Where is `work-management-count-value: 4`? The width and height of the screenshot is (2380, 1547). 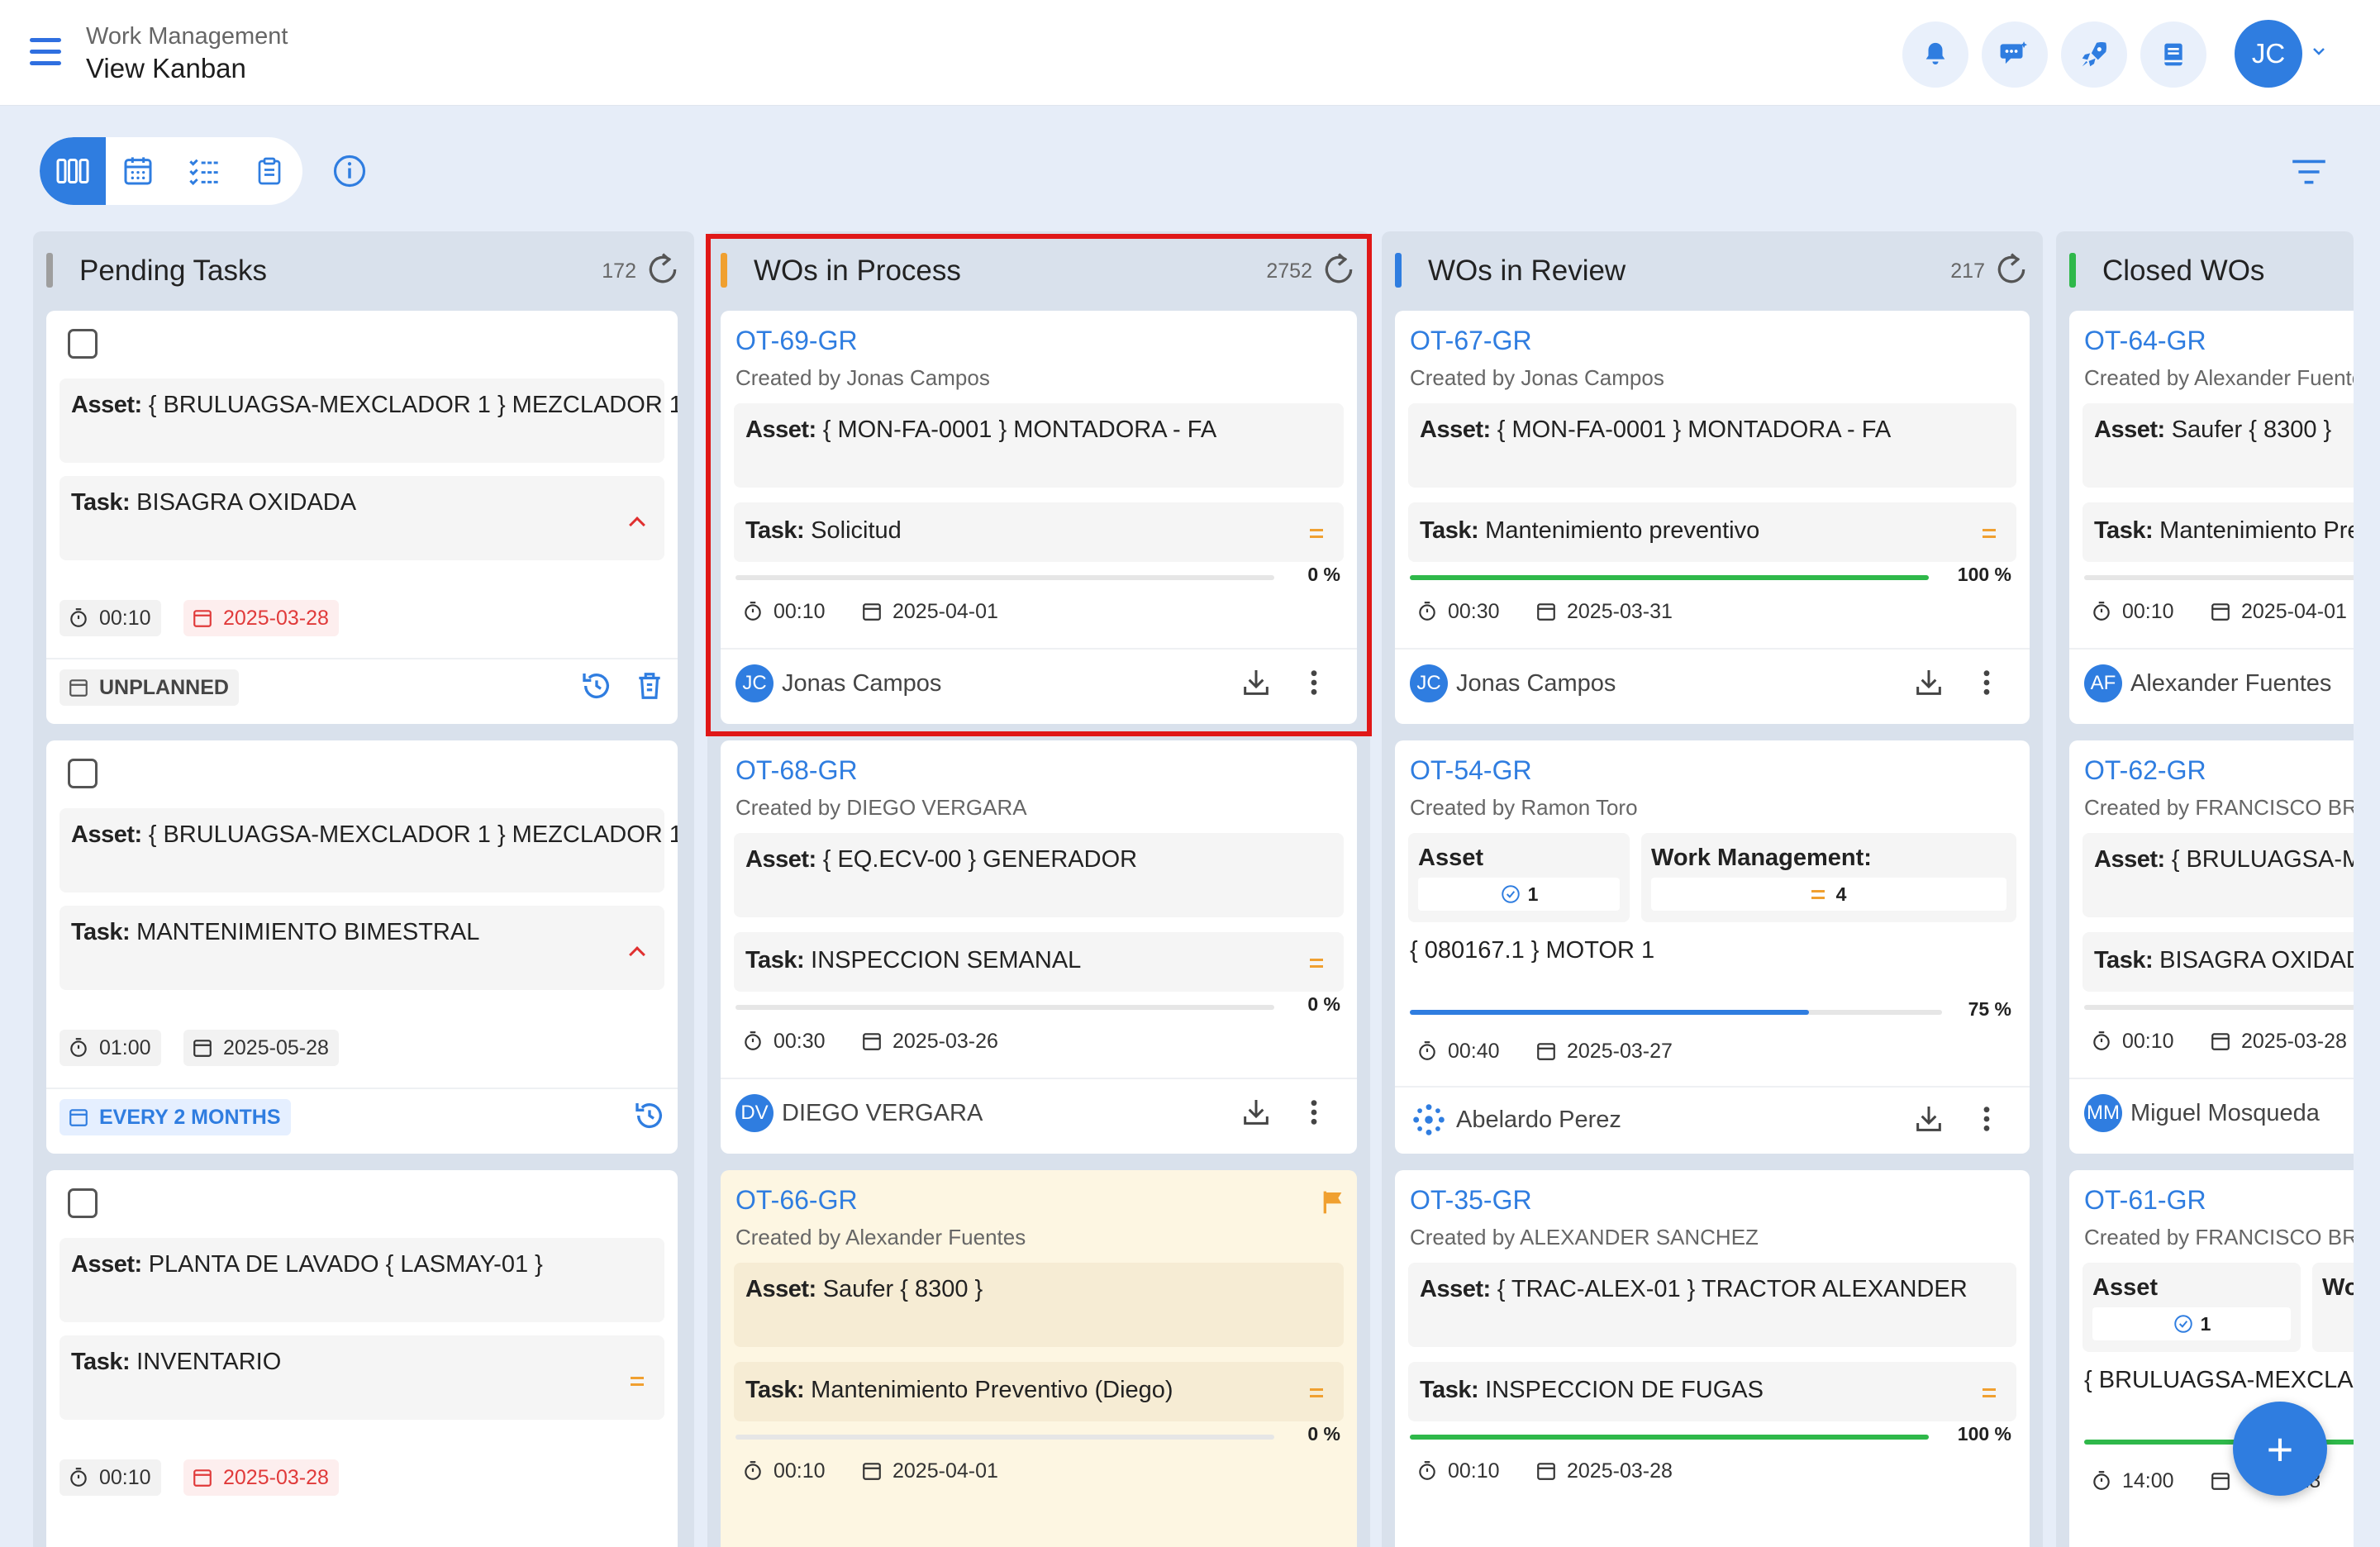
work-management-count-value: 4 is located at coordinates (1841, 894).